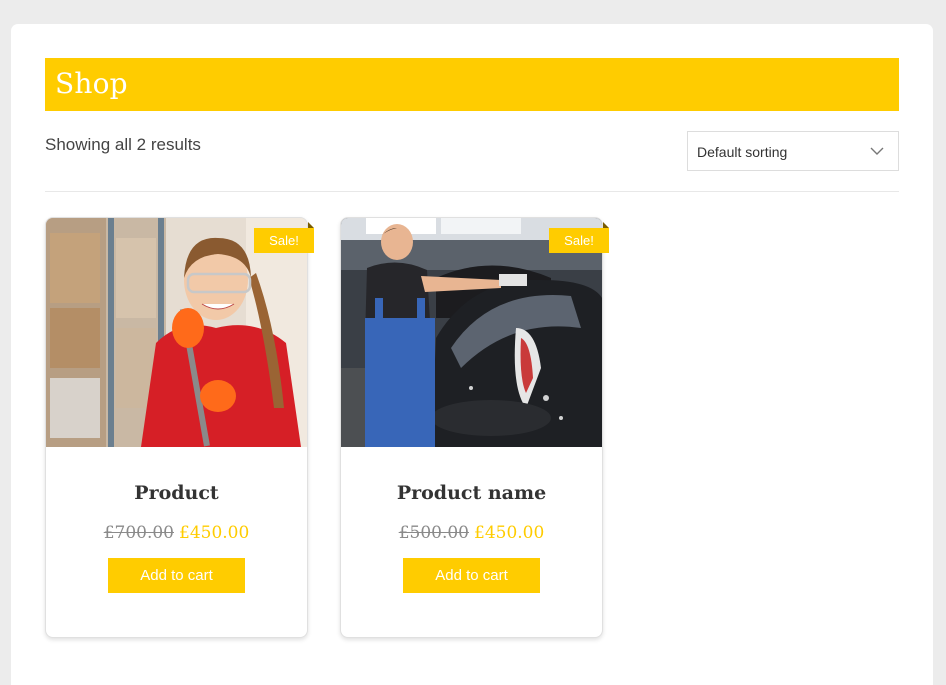 The width and height of the screenshot is (946, 685). Describe the element at coordinates (877, 151) in the screenshot. I see `chevron-down-icon` at that location.